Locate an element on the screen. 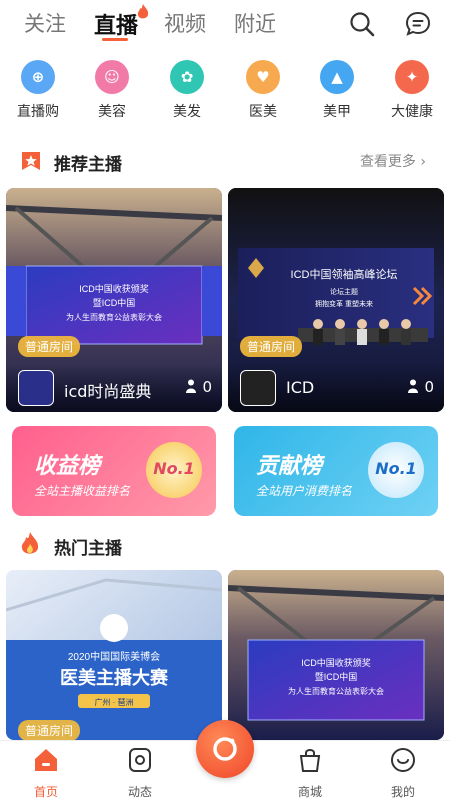  feed-icon is located at coordinates (140, 760).